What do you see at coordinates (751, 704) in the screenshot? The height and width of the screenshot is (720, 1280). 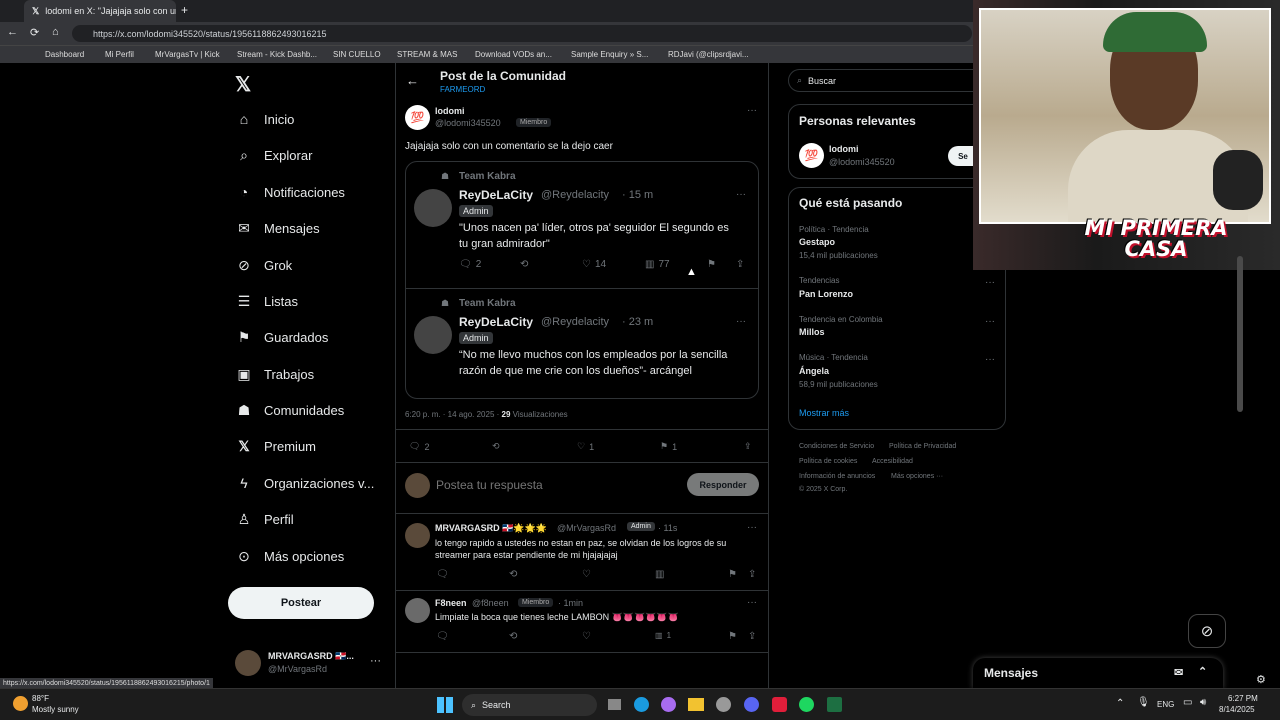 I see `discord-icon` at bounding box center [751, 704].